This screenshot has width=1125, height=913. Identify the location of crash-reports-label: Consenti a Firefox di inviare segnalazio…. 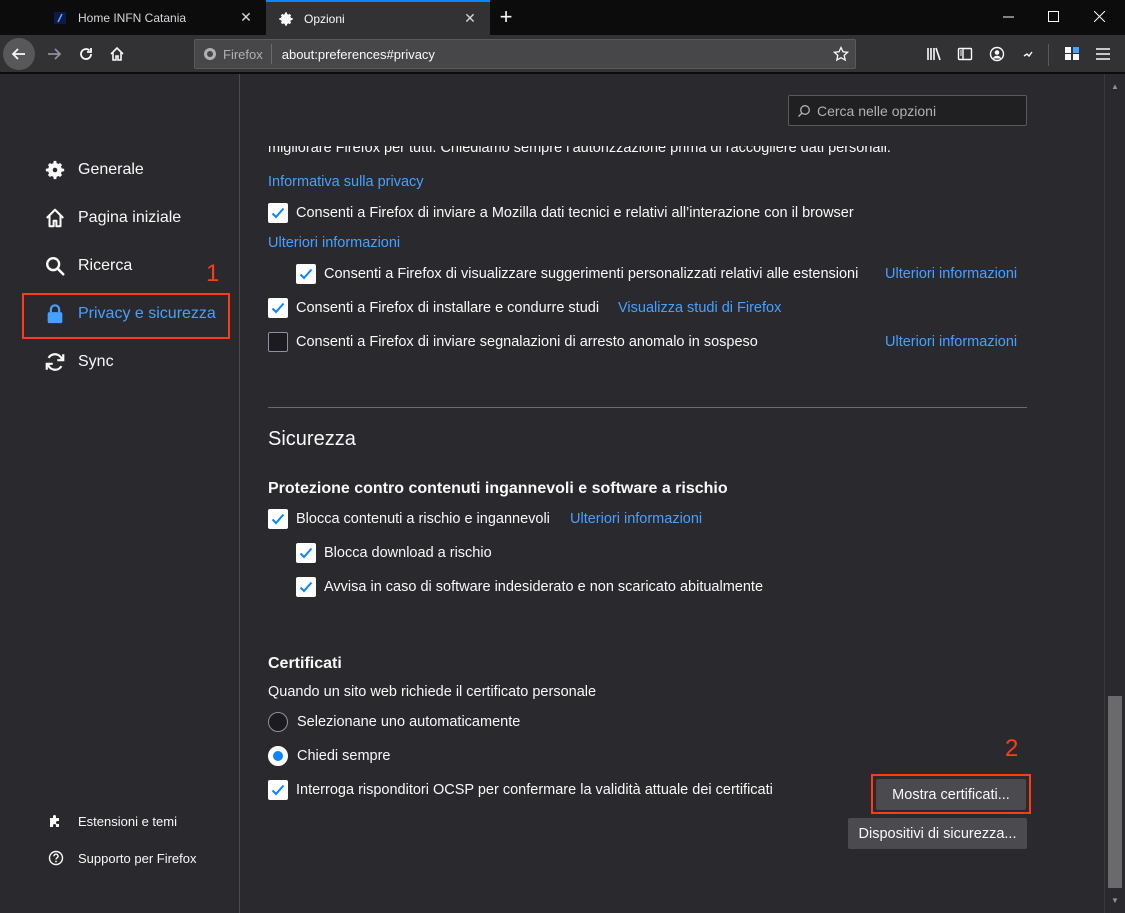
(527, 342).